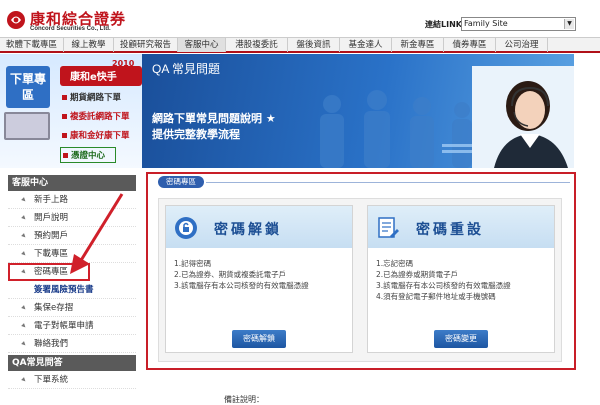 Image resolution: width=600 pixels, height=405 pixels. Describe the element at coordinates (89, 45) in the screenshot. I see `nav-item-online-tutorial: 線上教學` at that location.